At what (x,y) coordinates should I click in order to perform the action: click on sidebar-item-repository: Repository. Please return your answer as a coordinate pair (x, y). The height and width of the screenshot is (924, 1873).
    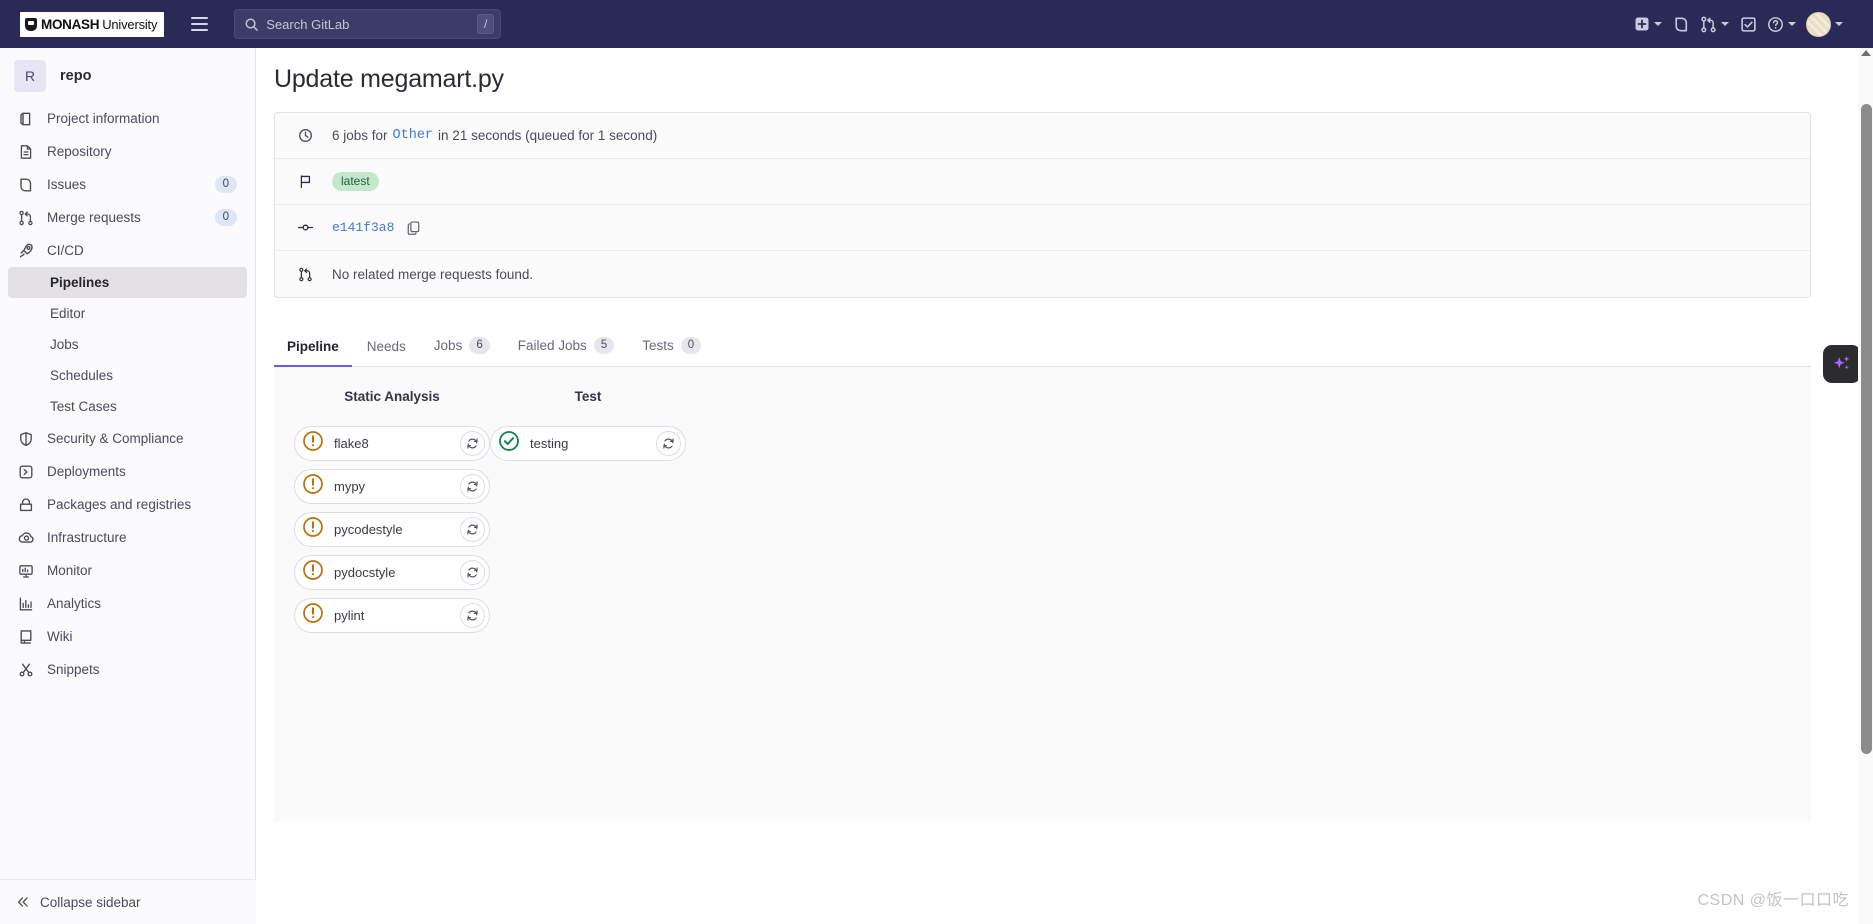
    Looking at the image, I should click on (127, 151).